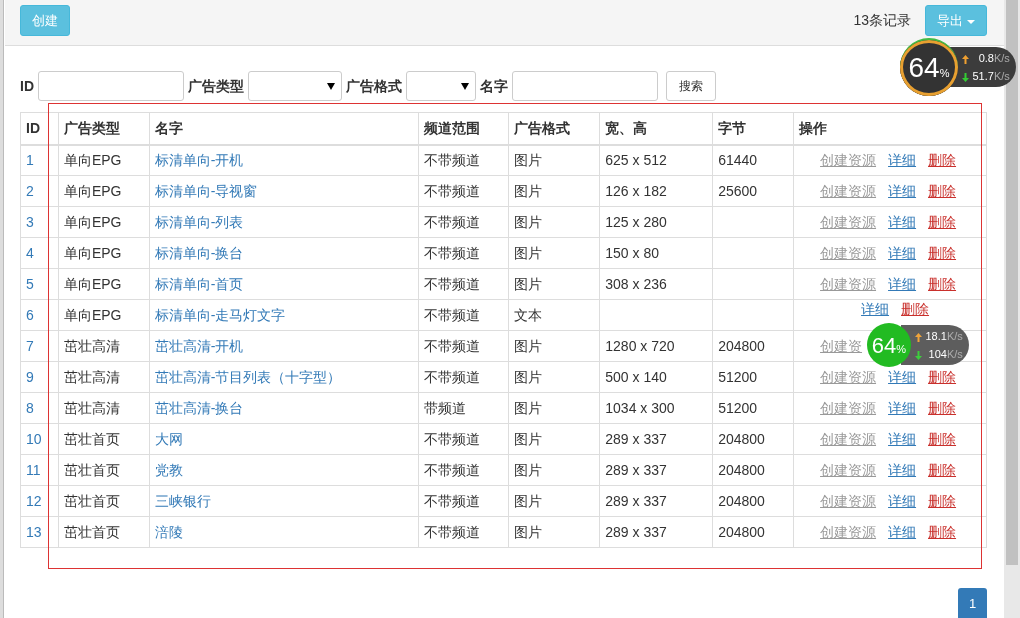 Image resolution: width=1020 pixels, height=618 pixels. What do you see at coordinates (841, 346) in the screenshot?
I see `create-resource-link: 创建资` at bounding box center [841, 346].